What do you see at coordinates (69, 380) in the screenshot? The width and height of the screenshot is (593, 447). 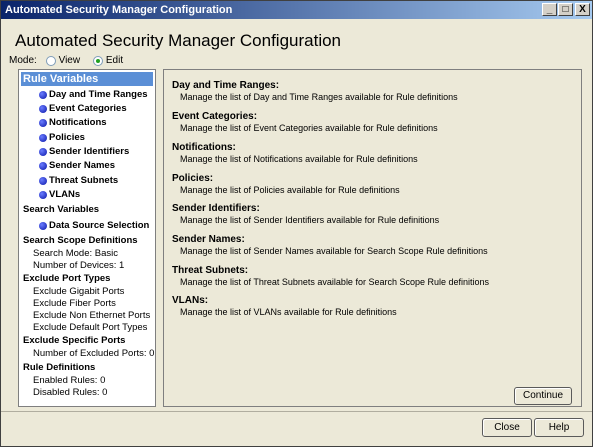 I see `rule-defs-line: Enabled Rules: 0` at bounding box center [69, 380].